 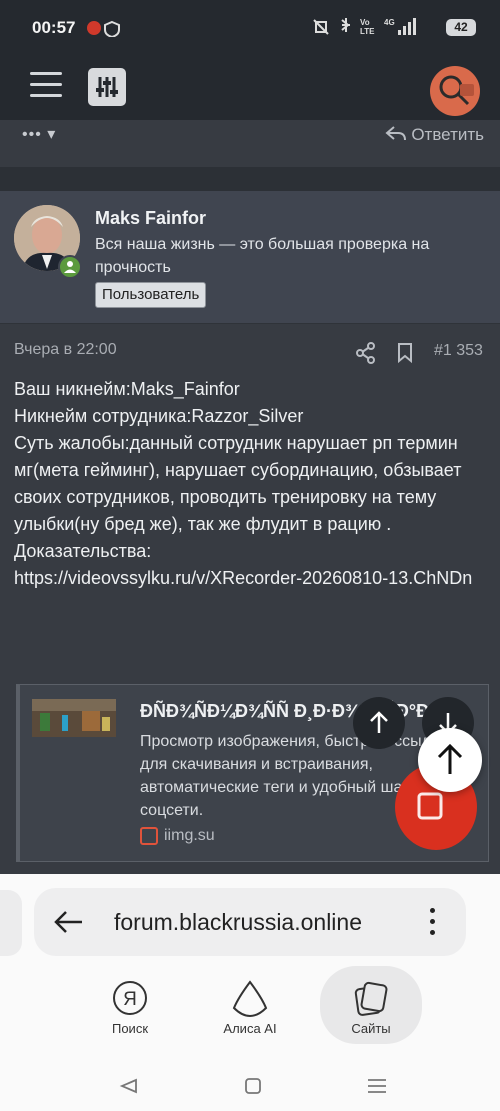 I want to click on recents-lines-icon, so click(x=377, y=1086).